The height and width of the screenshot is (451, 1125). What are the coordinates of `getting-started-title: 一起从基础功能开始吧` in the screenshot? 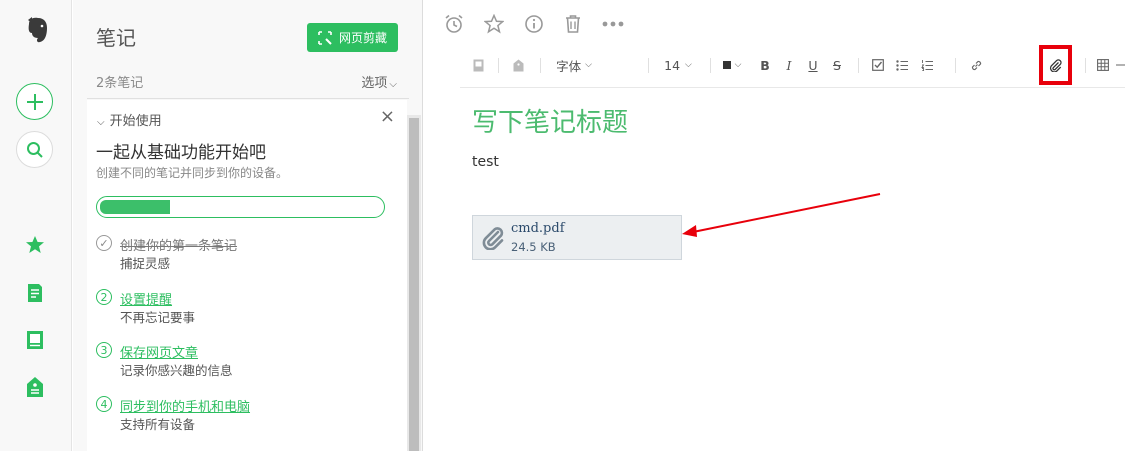 It's located at (181, 153).